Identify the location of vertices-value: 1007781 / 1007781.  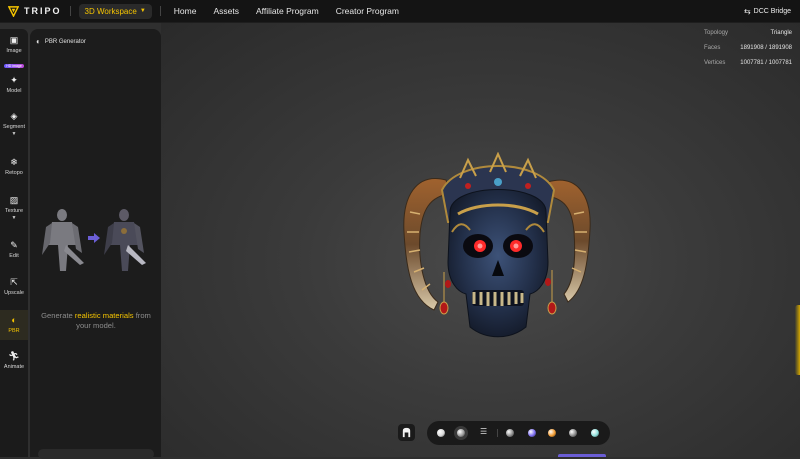
(766, 63).